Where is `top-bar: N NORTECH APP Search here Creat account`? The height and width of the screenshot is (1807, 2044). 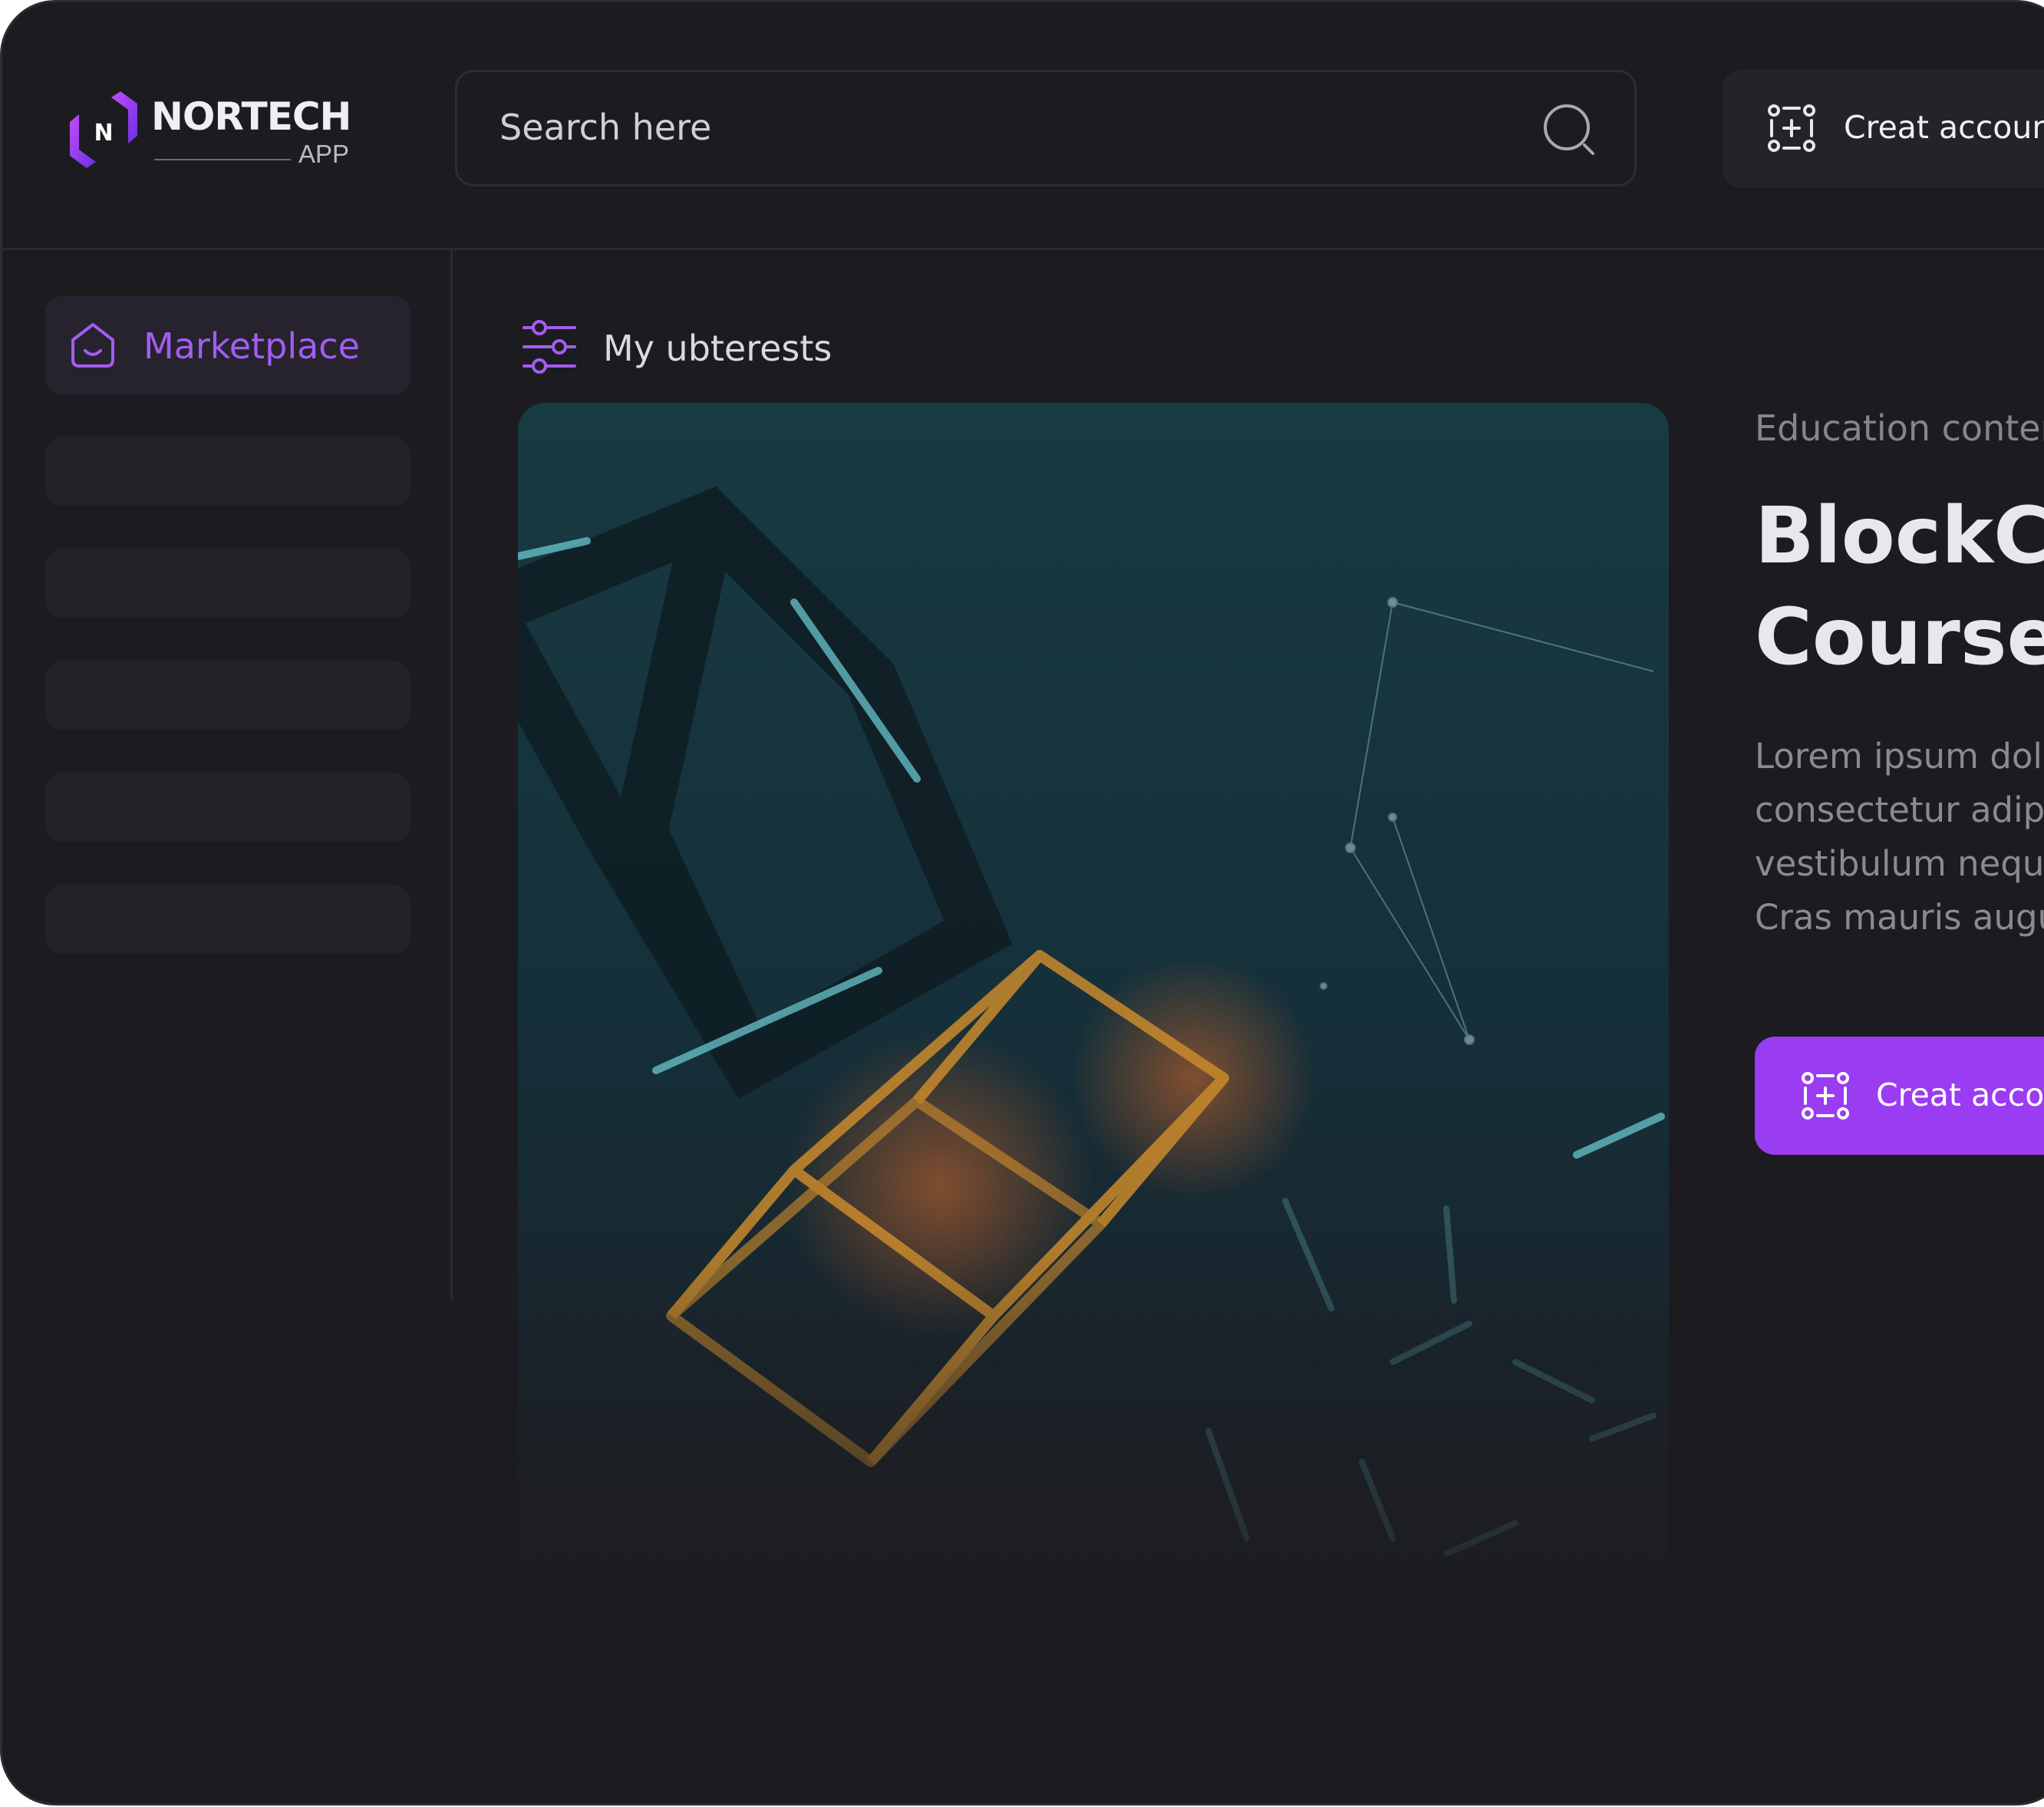 top-bar: N NORTECH APP Search here Creat account is located at coordinates (1023, 126).